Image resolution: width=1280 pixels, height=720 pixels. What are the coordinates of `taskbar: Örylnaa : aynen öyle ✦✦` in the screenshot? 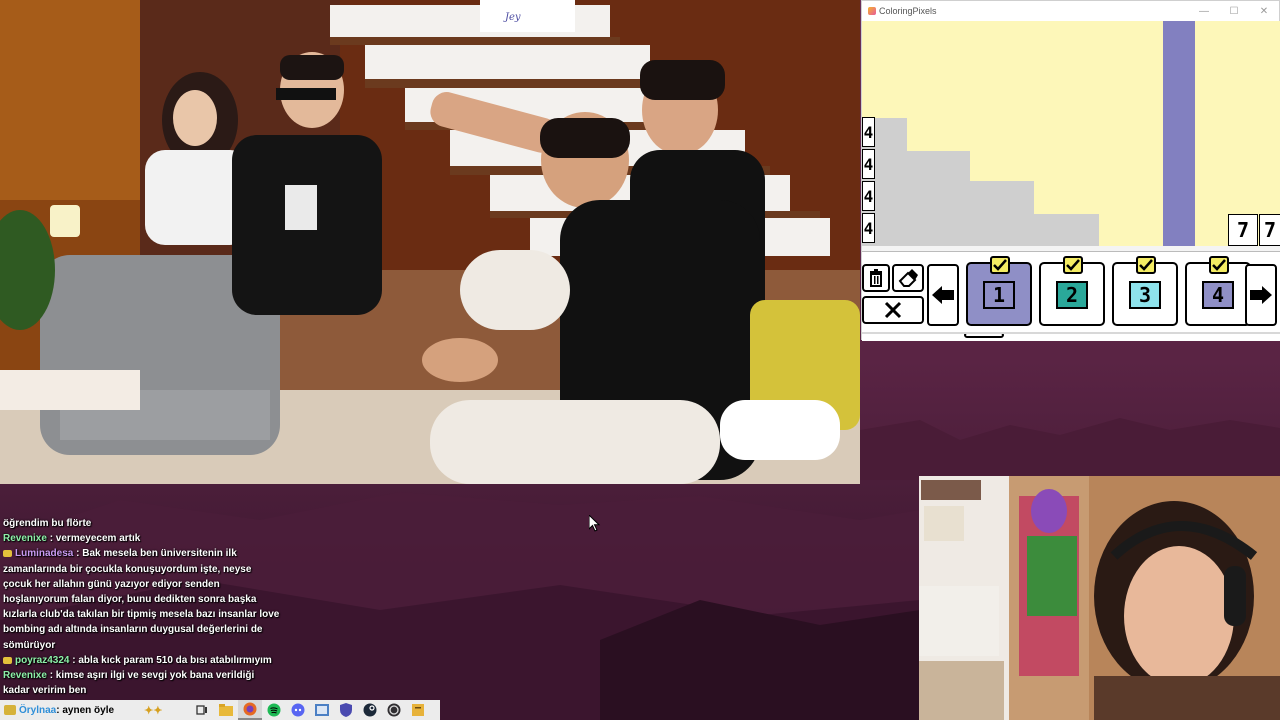 It's located at (220, 710).